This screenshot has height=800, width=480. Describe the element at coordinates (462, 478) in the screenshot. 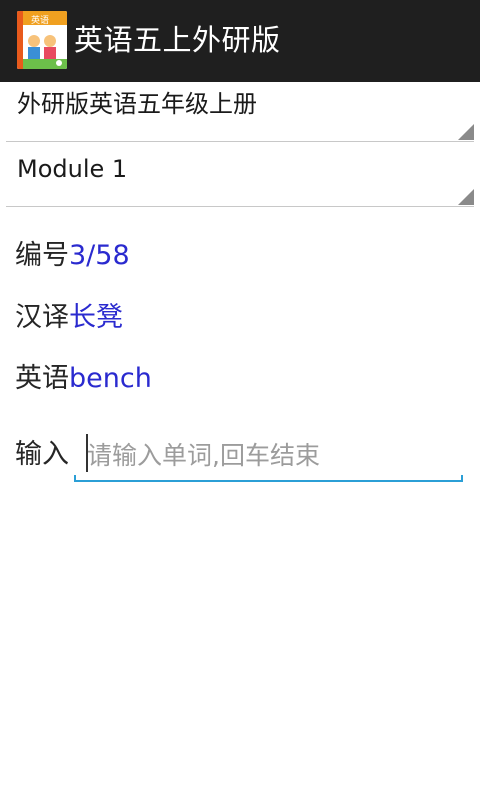

I see `input-underline-right-tick` at that location.